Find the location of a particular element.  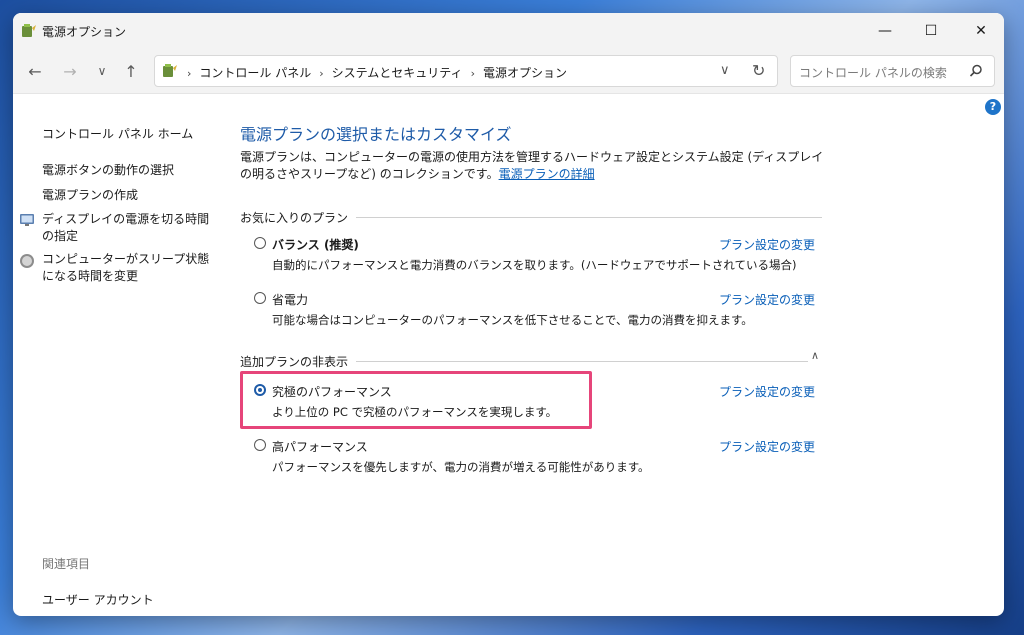

change-plan-settings-link-power-saver: プラン設定の変更 is located at coordinates (767, 299).